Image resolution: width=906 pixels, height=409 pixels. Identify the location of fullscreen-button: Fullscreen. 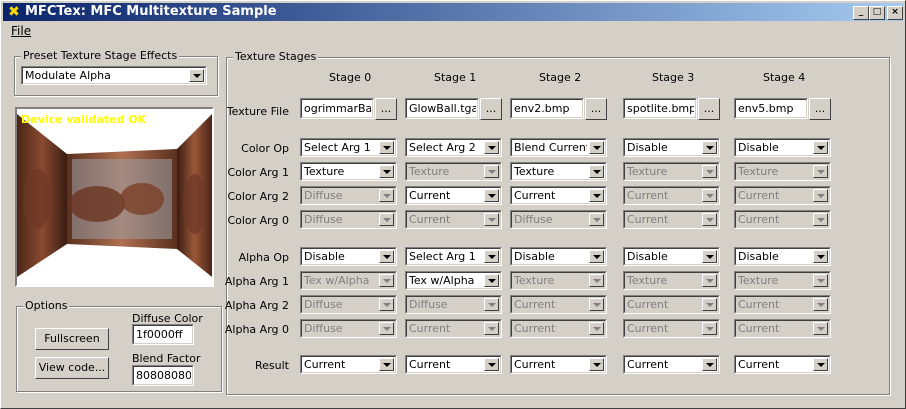
(72, 339).